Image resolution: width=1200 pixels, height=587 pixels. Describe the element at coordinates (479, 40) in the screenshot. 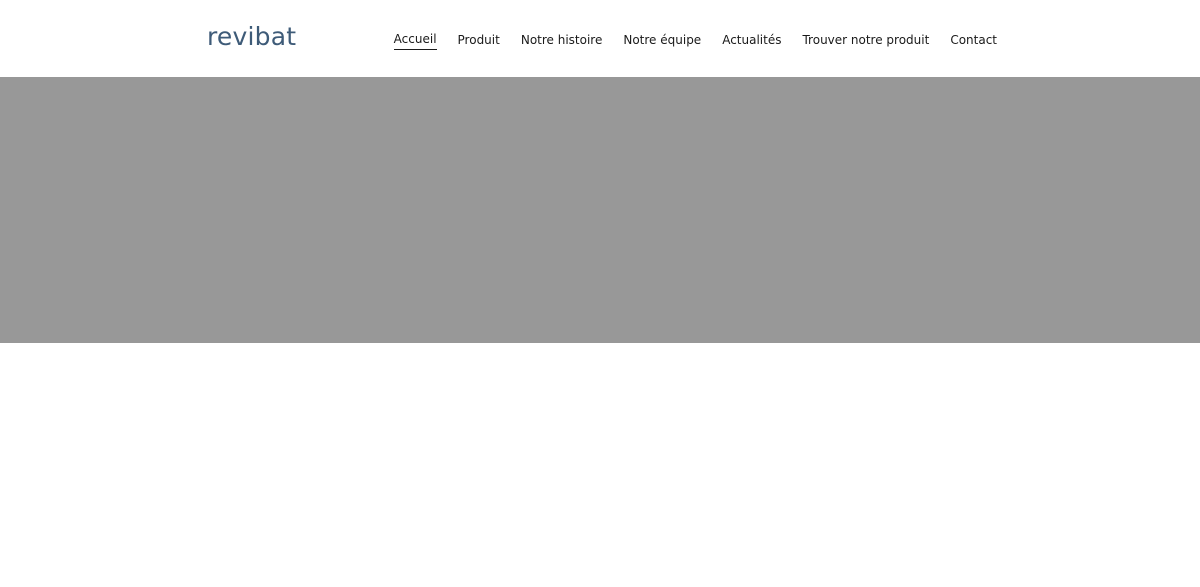

I see `nav-item-produit: Produit` at that location.